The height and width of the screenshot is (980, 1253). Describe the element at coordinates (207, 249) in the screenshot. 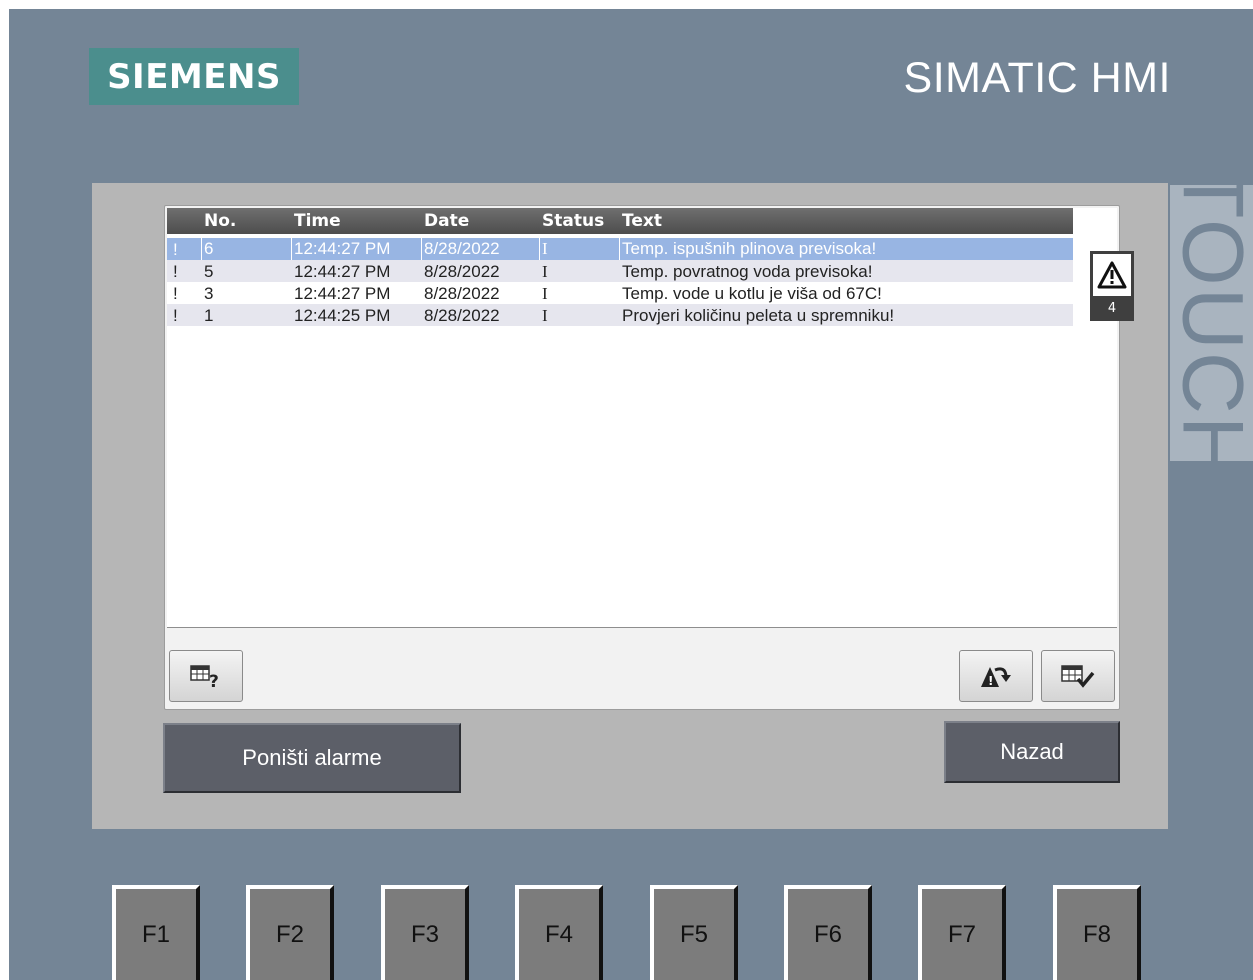

I see `alarm-number: 6` at that location.